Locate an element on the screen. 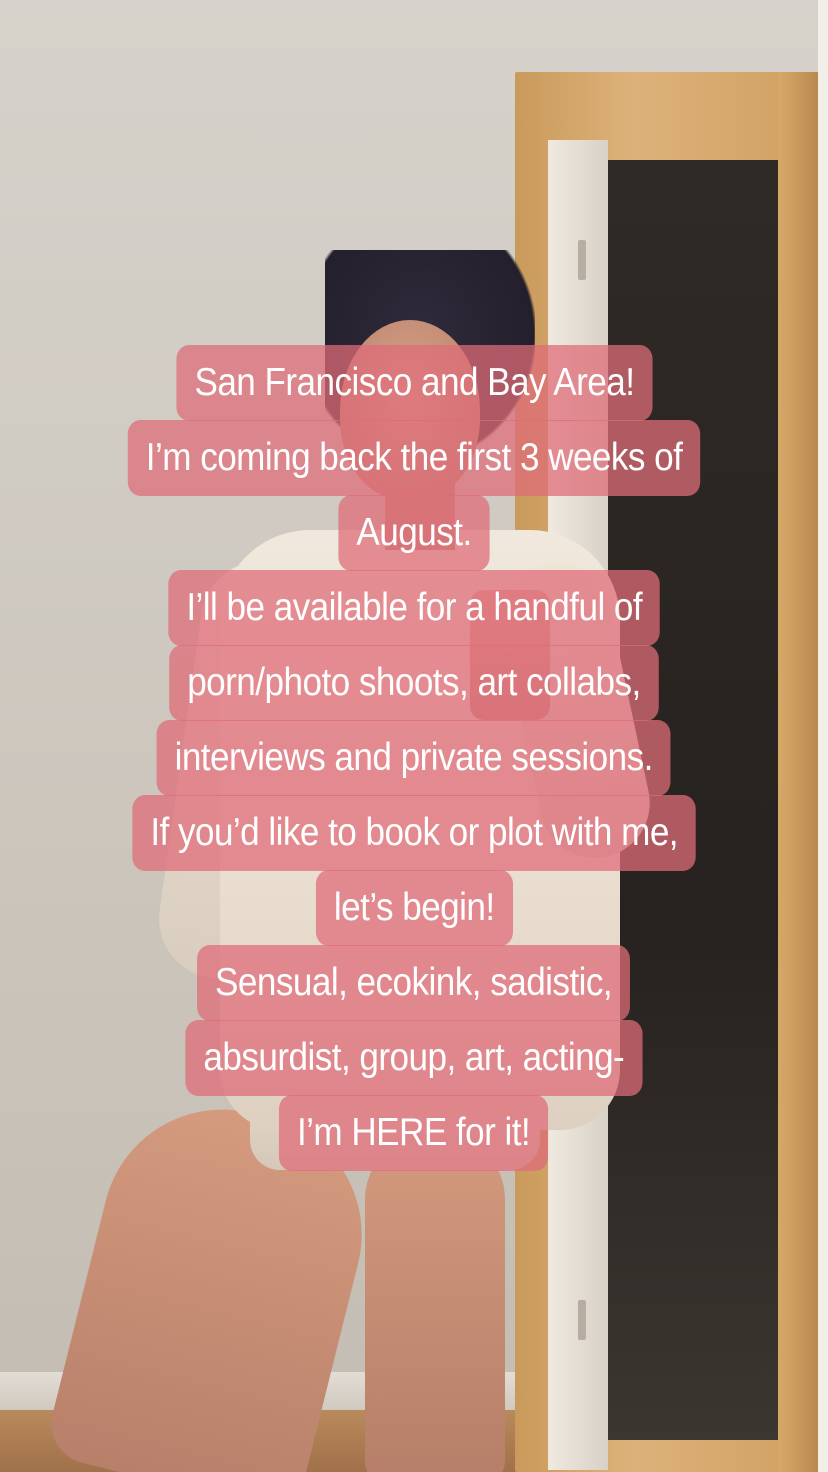 This screenshot has width=828, height=1472. caption-line: absurdist, group, art, acting- is located at coordinates (414, 1058).